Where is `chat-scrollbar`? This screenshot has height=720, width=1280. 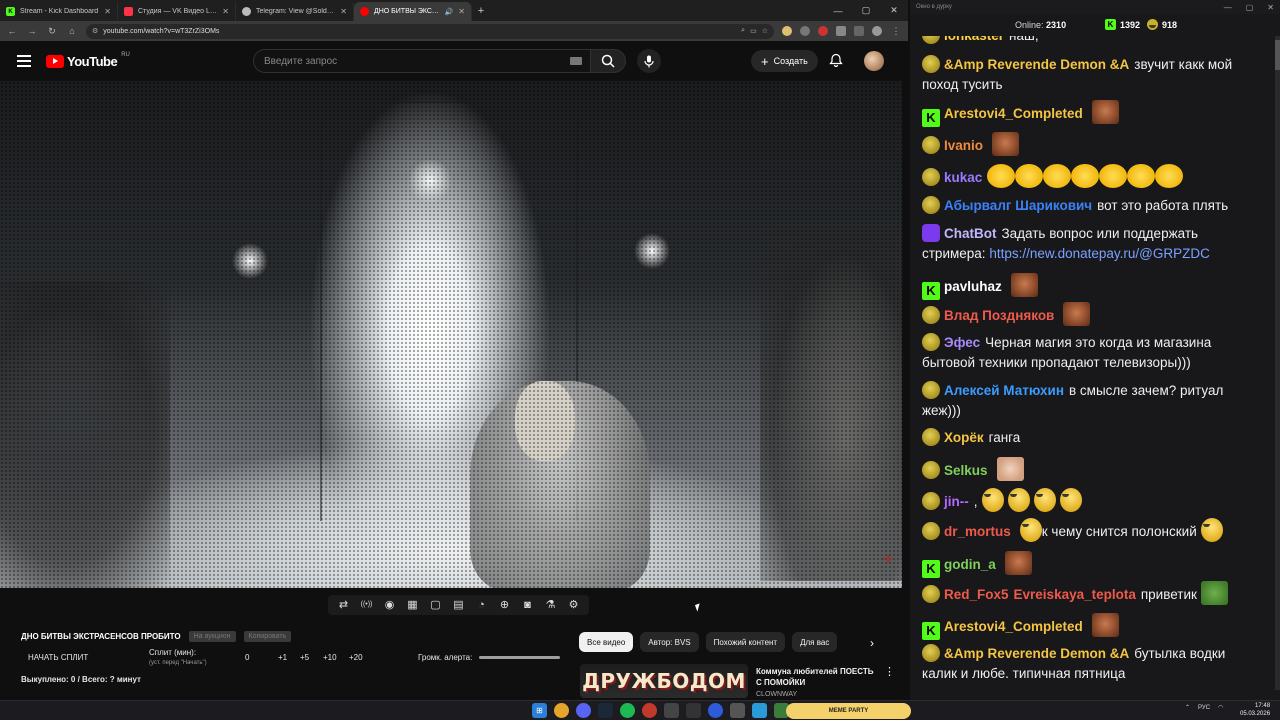 chat-scrollbar is located at coordinates (1277, 363).